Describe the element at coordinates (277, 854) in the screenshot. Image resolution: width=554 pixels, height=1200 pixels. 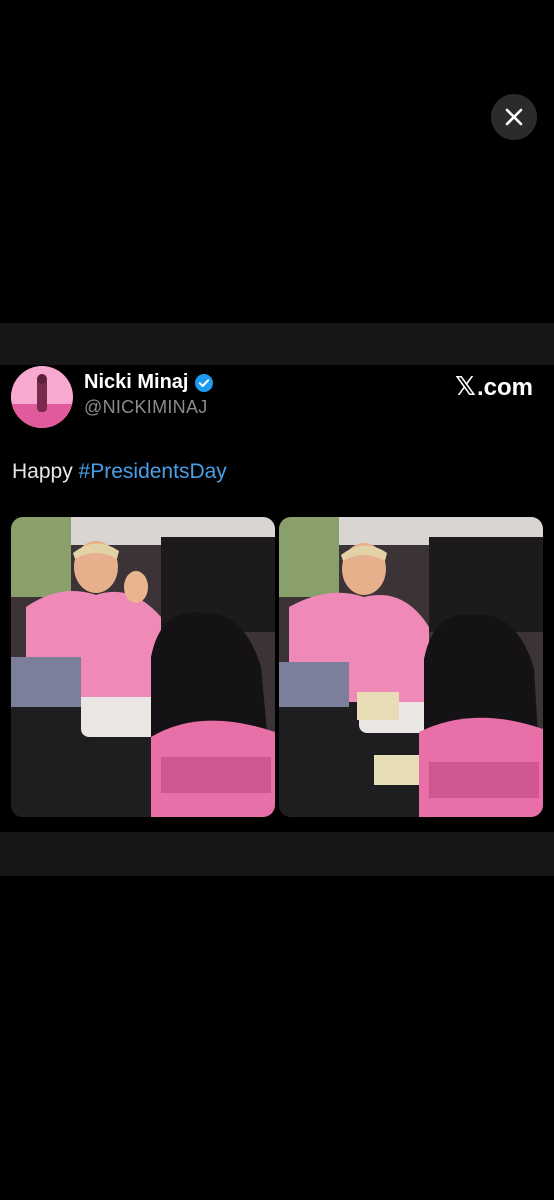
I see `image-bottom-band` at that location.